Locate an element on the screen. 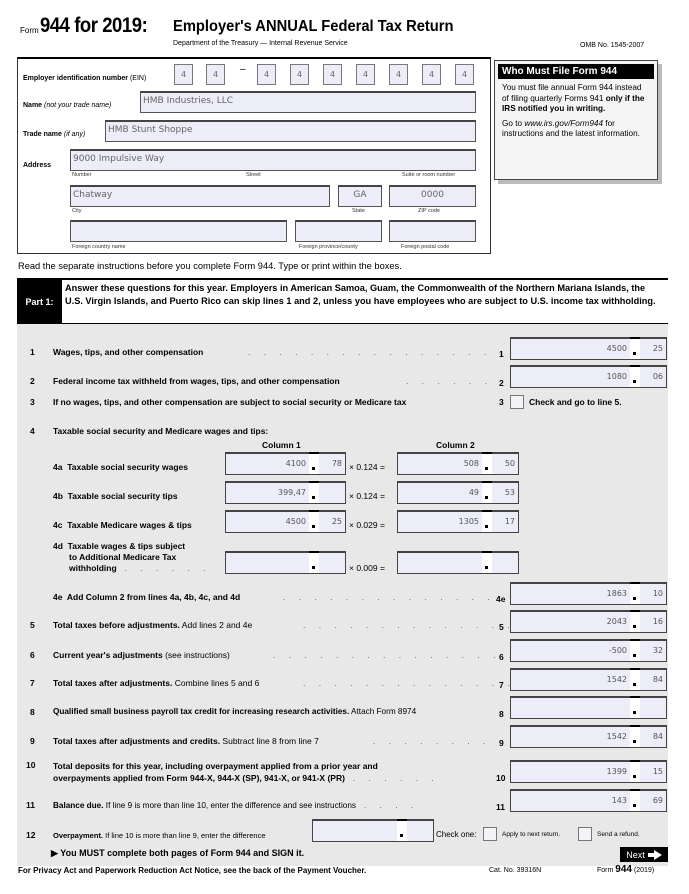  foreign-country-caption: Foreign country name is located at coordinates (99, 247).